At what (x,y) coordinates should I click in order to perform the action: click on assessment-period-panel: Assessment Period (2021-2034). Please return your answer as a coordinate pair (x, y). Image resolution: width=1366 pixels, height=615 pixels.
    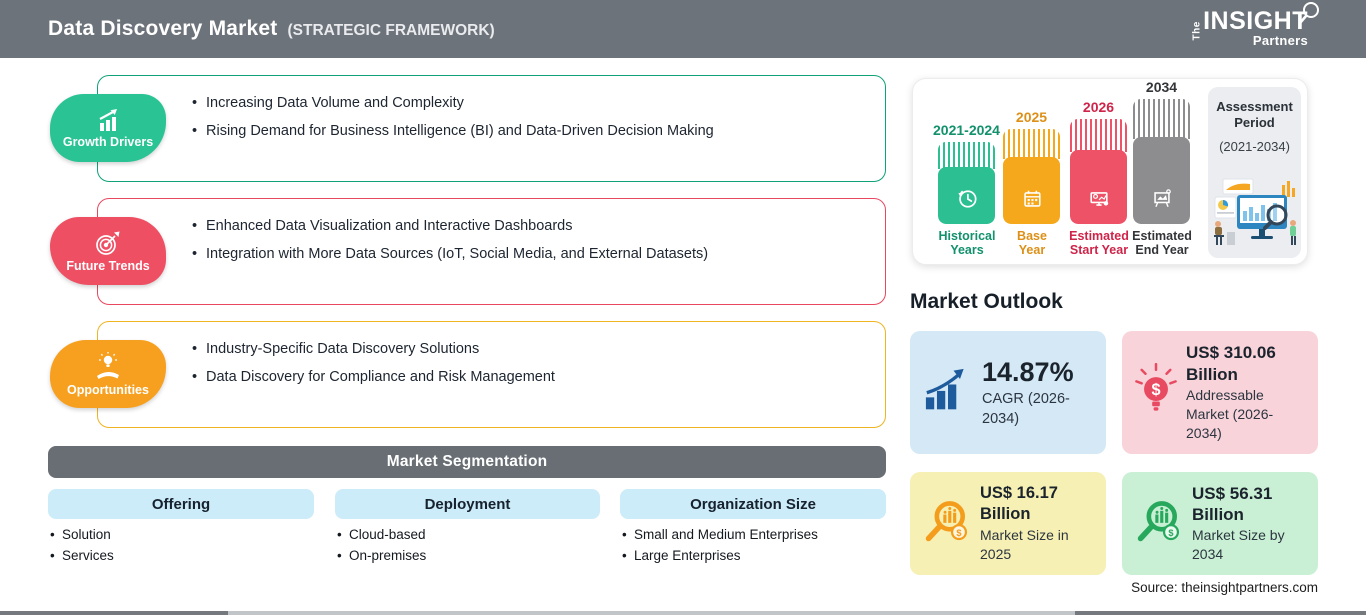
    Looking at the image, I should click on (1254, 172).